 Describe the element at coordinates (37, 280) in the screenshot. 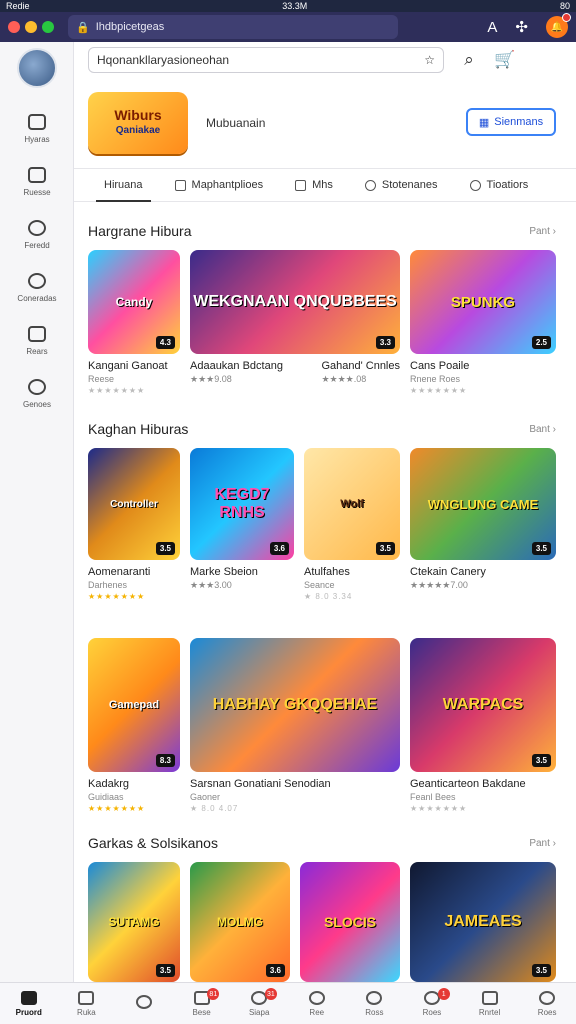

I see `people-icon` at that location.